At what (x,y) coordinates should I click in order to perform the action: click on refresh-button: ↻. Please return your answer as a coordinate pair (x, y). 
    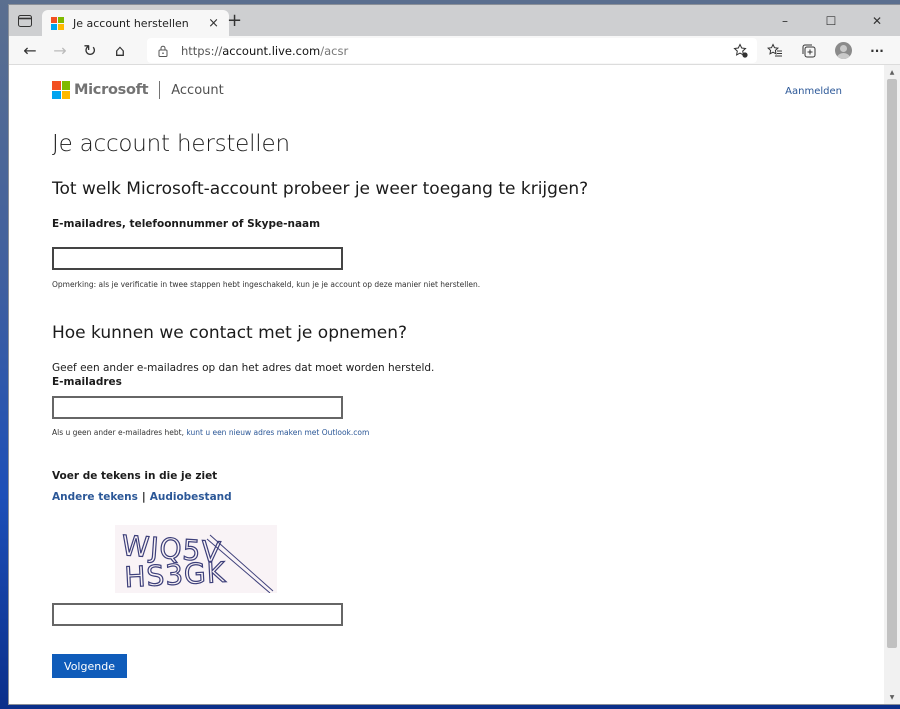
    Looking at the image, I should click on (90, 50).